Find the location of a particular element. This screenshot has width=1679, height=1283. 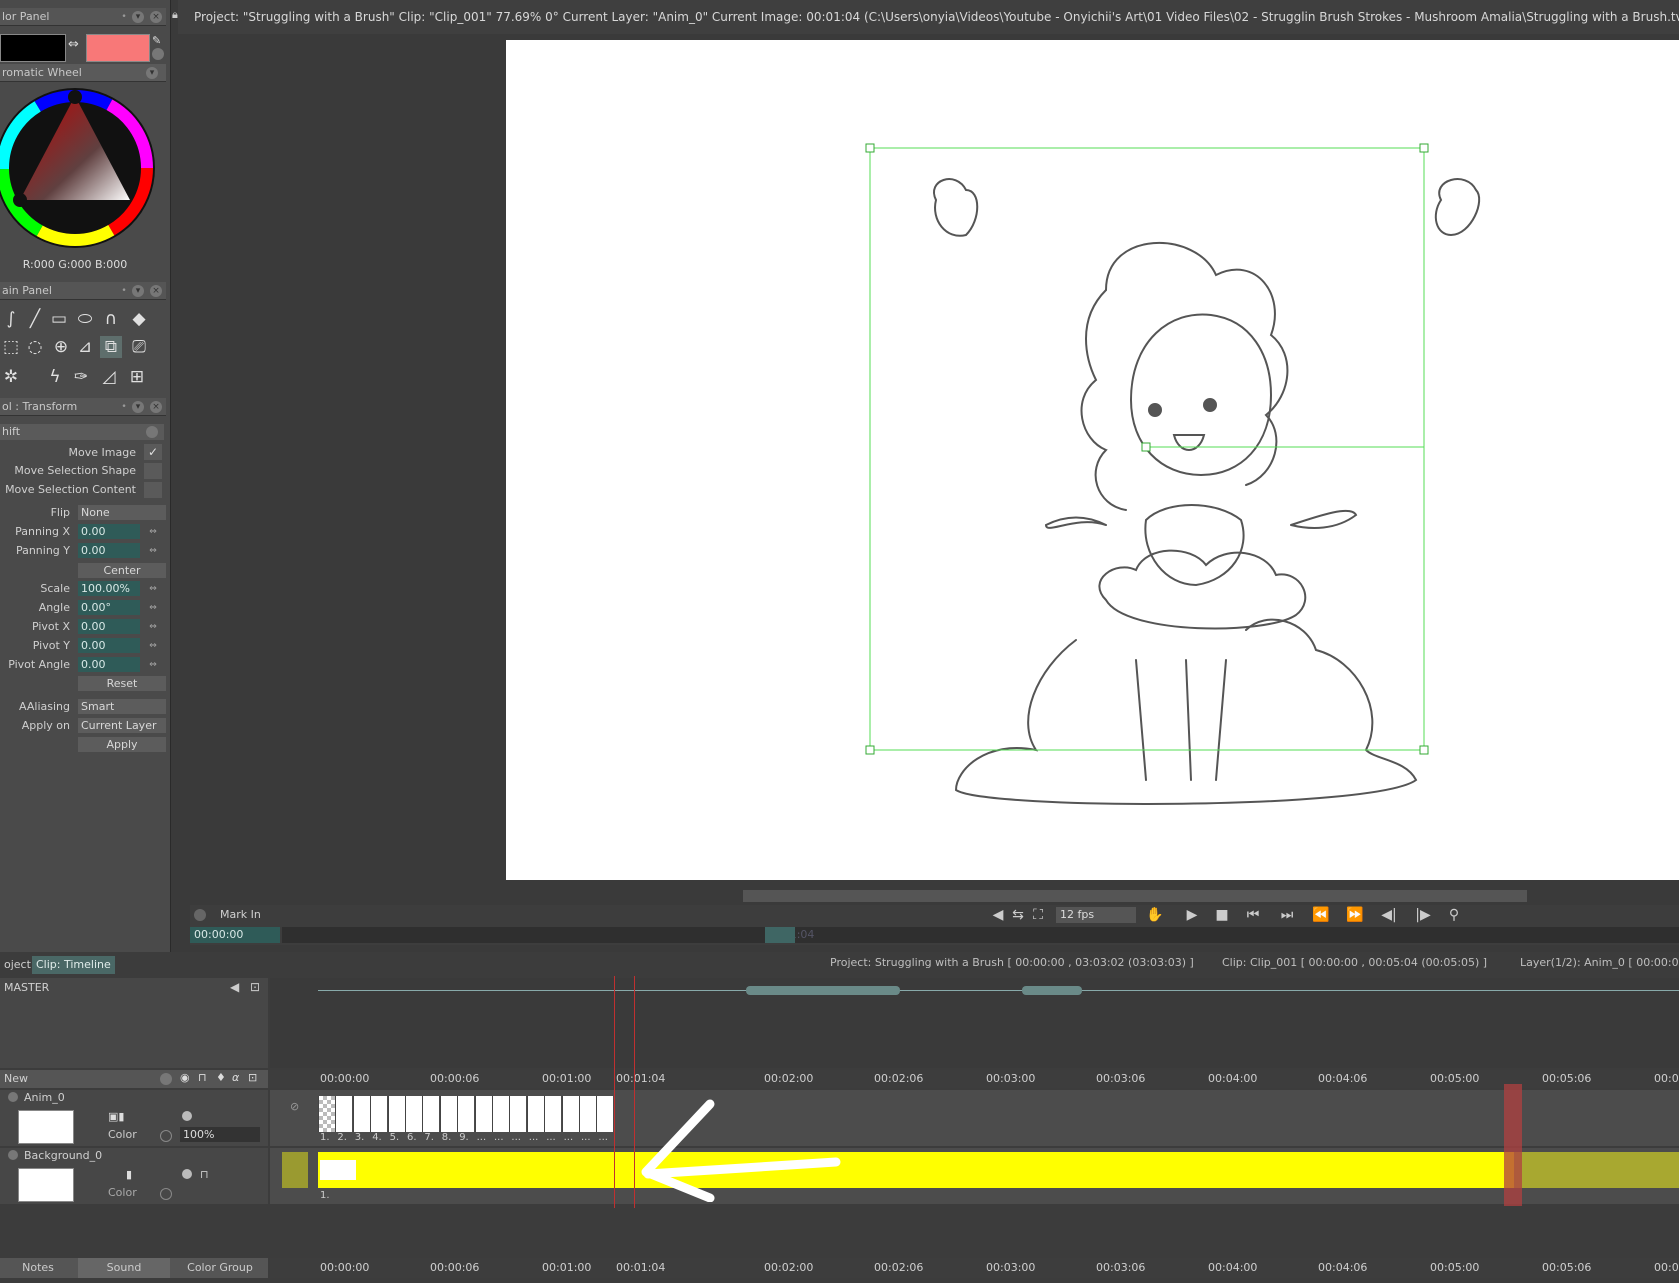

horizontal-scrollbar is located at coordinates (1135, 896).